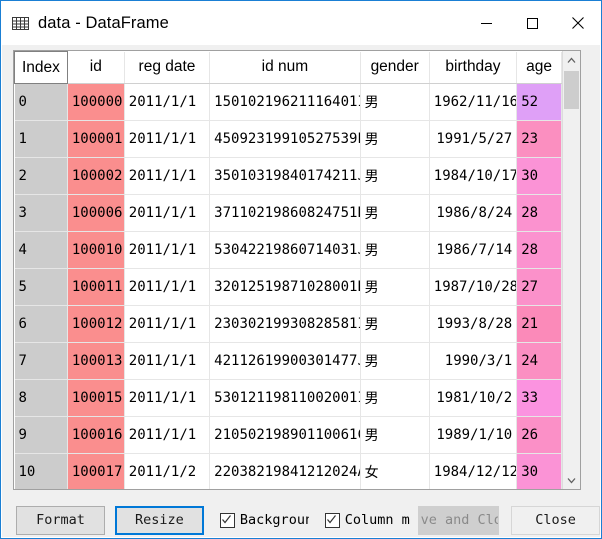  Describe the element at coordinates (285, 398) in the screenshot. I see `cell-id-num: 53012119811002001I` at that location.